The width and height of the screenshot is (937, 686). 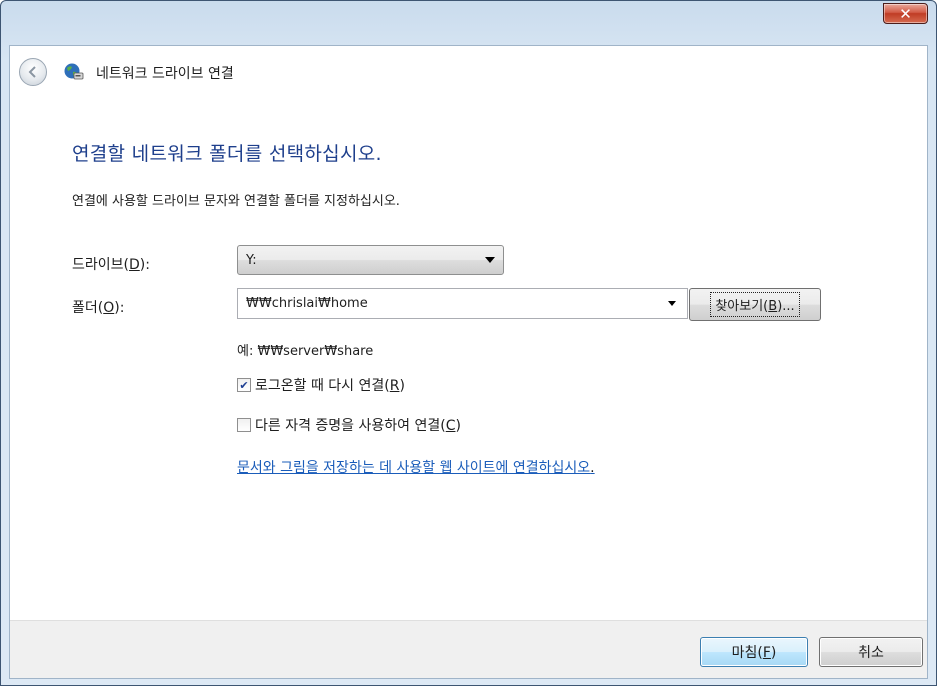 I want to click on reconnect-label: 로그온할 때 다시 연결(R), so click(x=330, y=386).